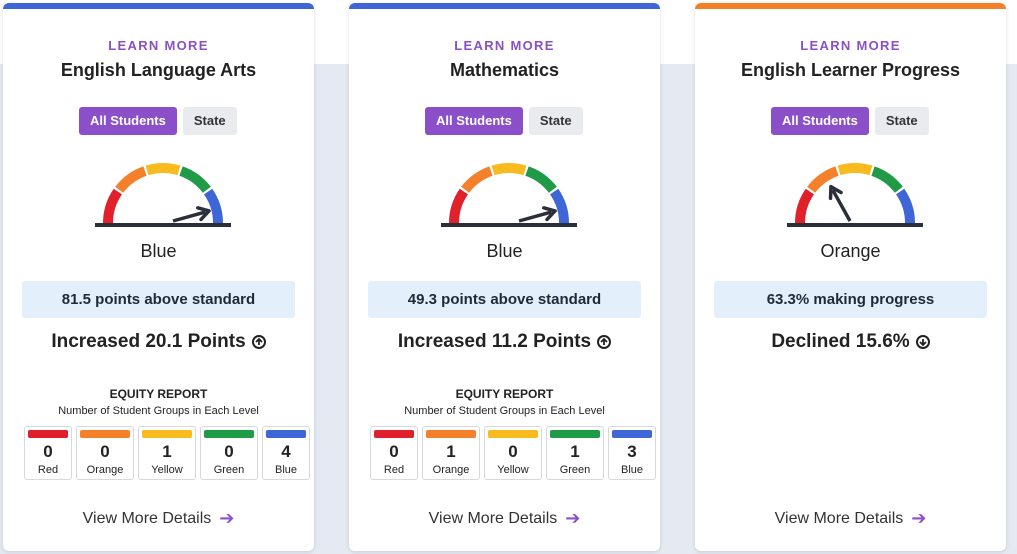  I want to click on equity-level-blue: 4 Blue, so click(286, 453).